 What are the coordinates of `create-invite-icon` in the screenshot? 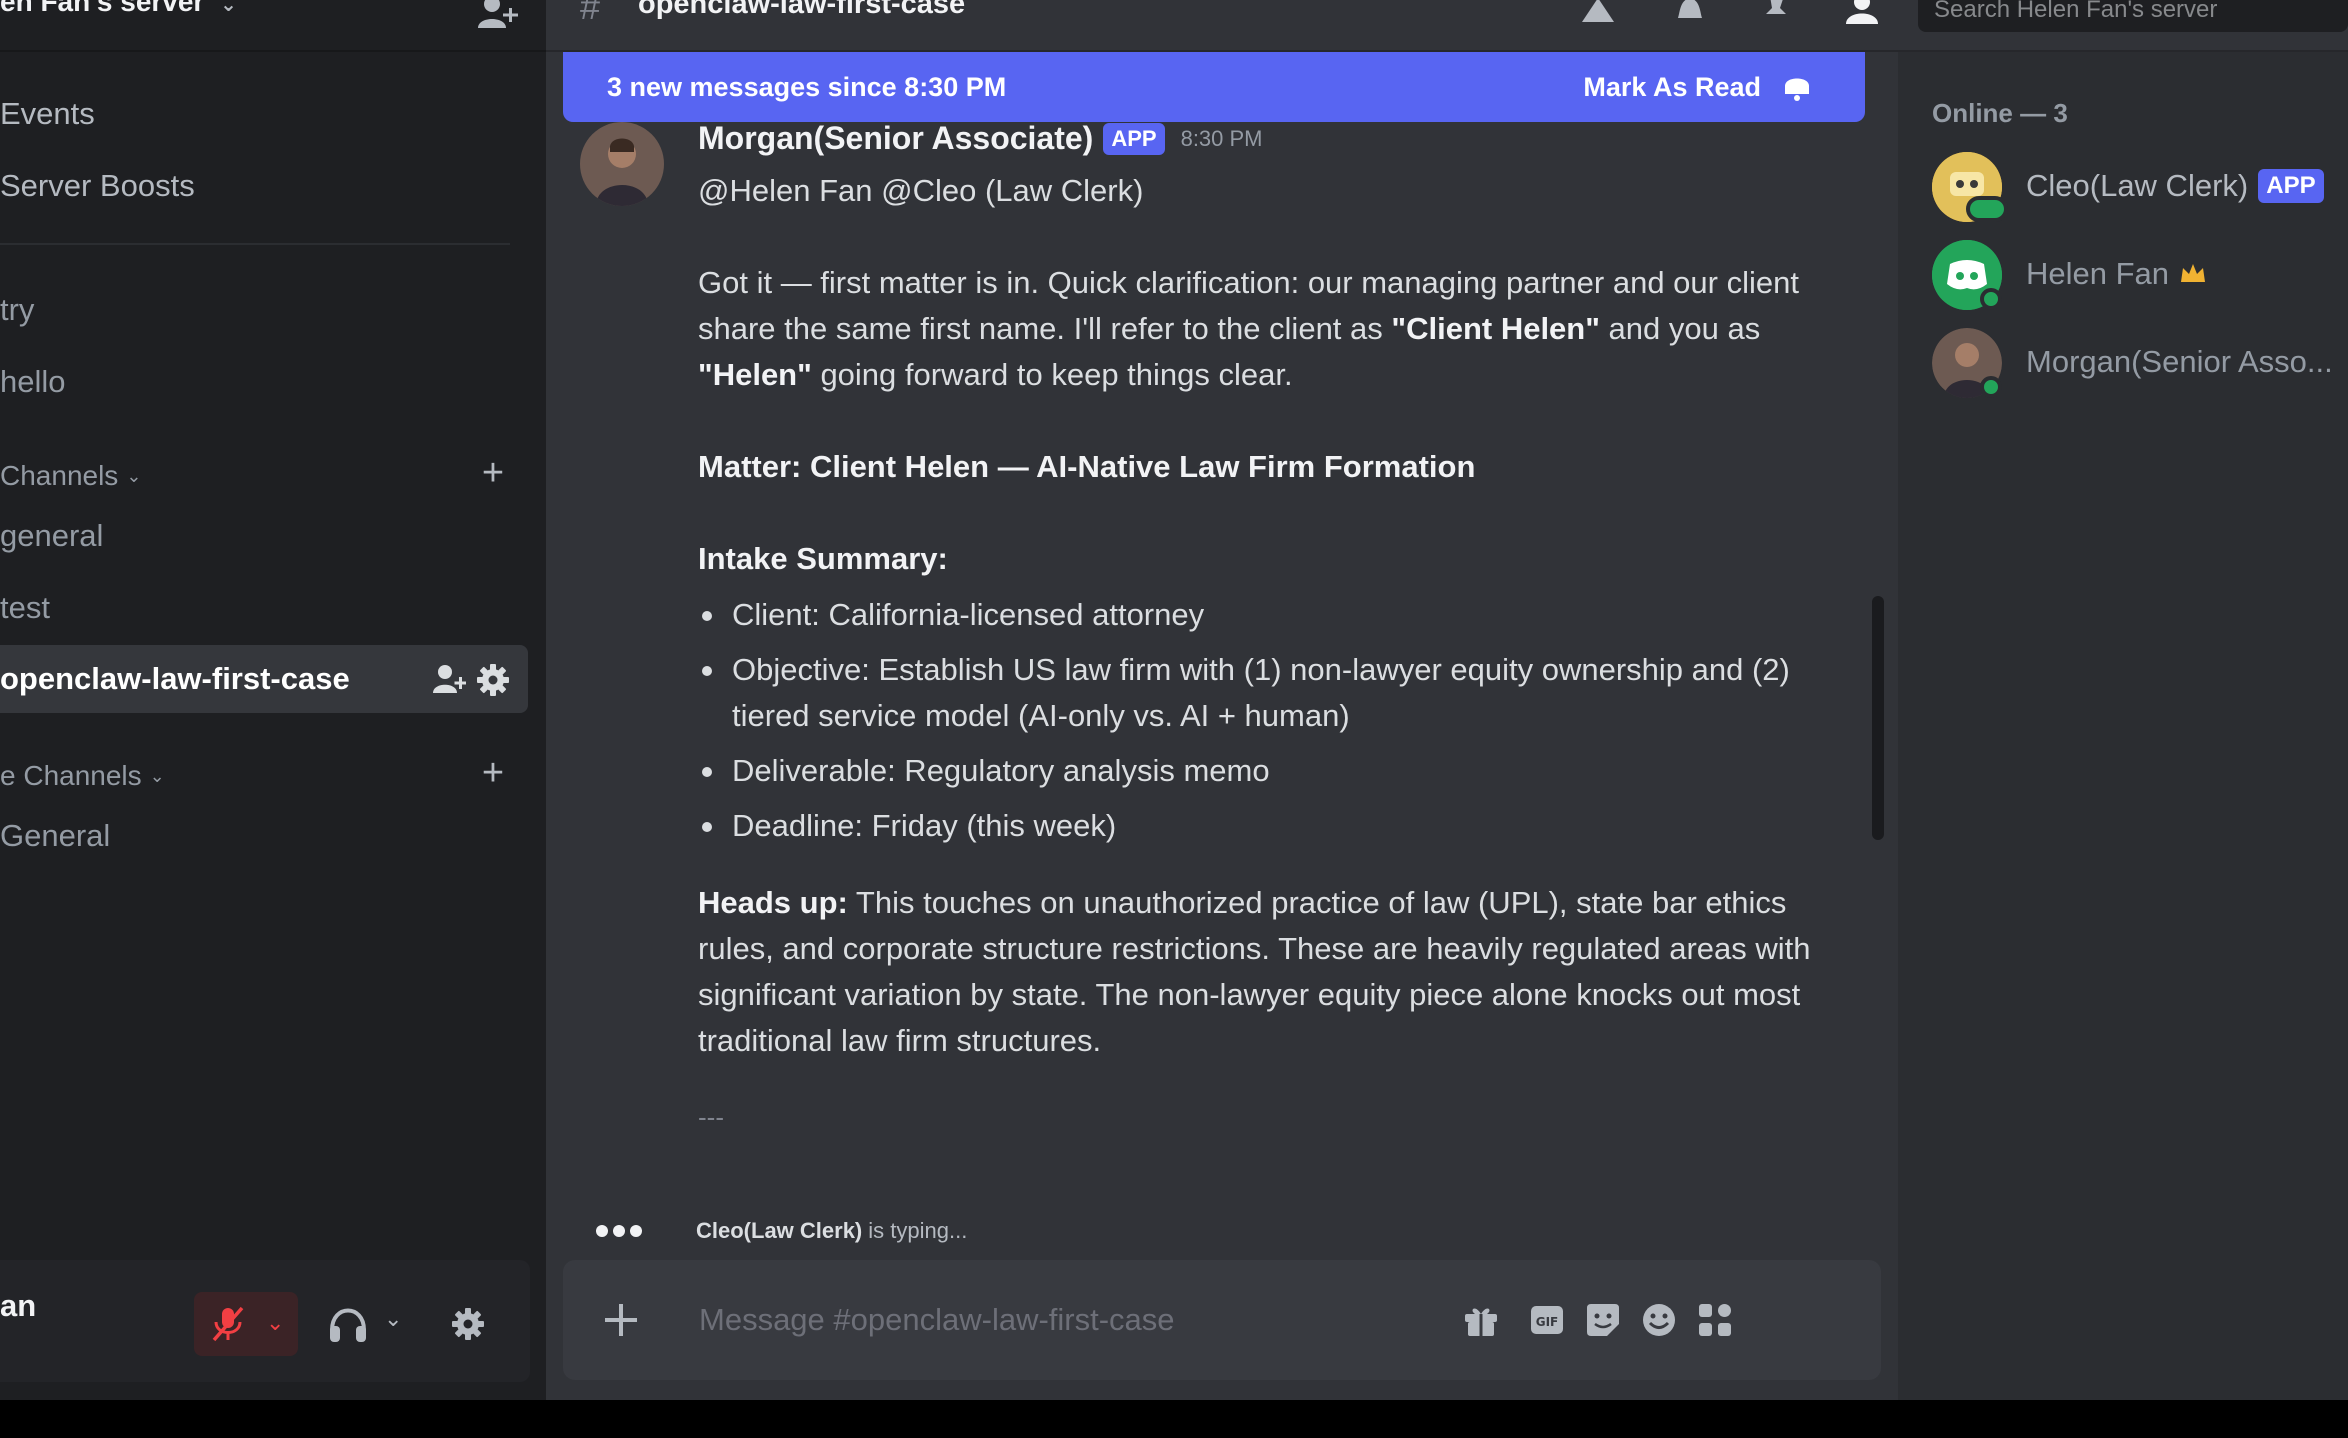 It's located at (449, 680).